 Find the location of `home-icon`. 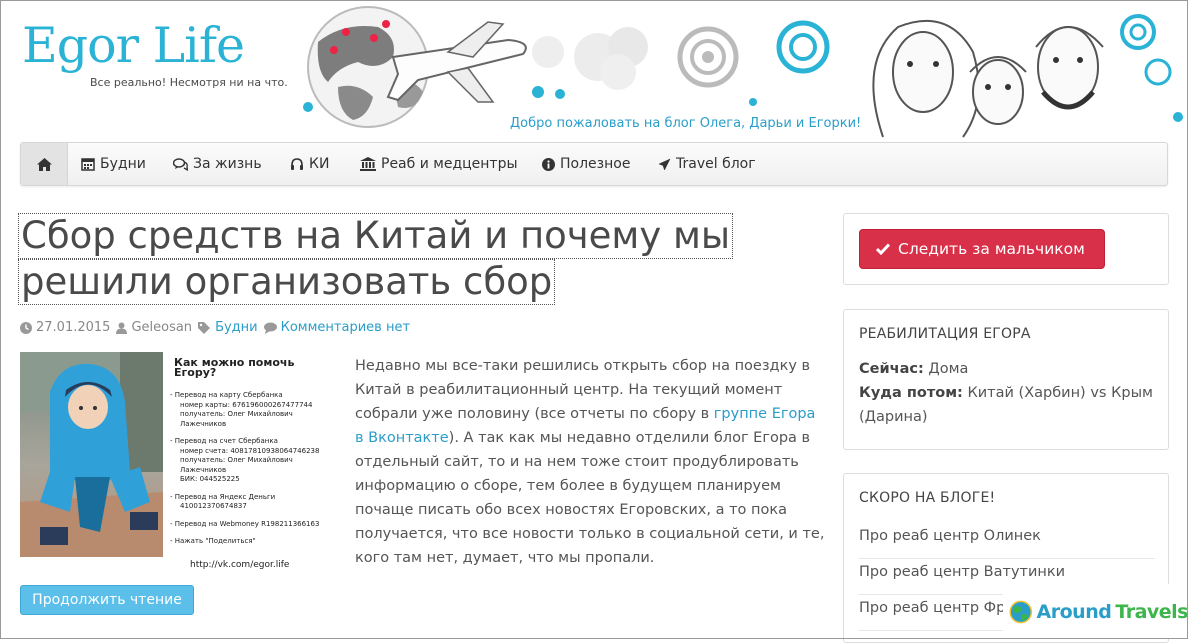

home-icon is located at coordinates (44, 164).